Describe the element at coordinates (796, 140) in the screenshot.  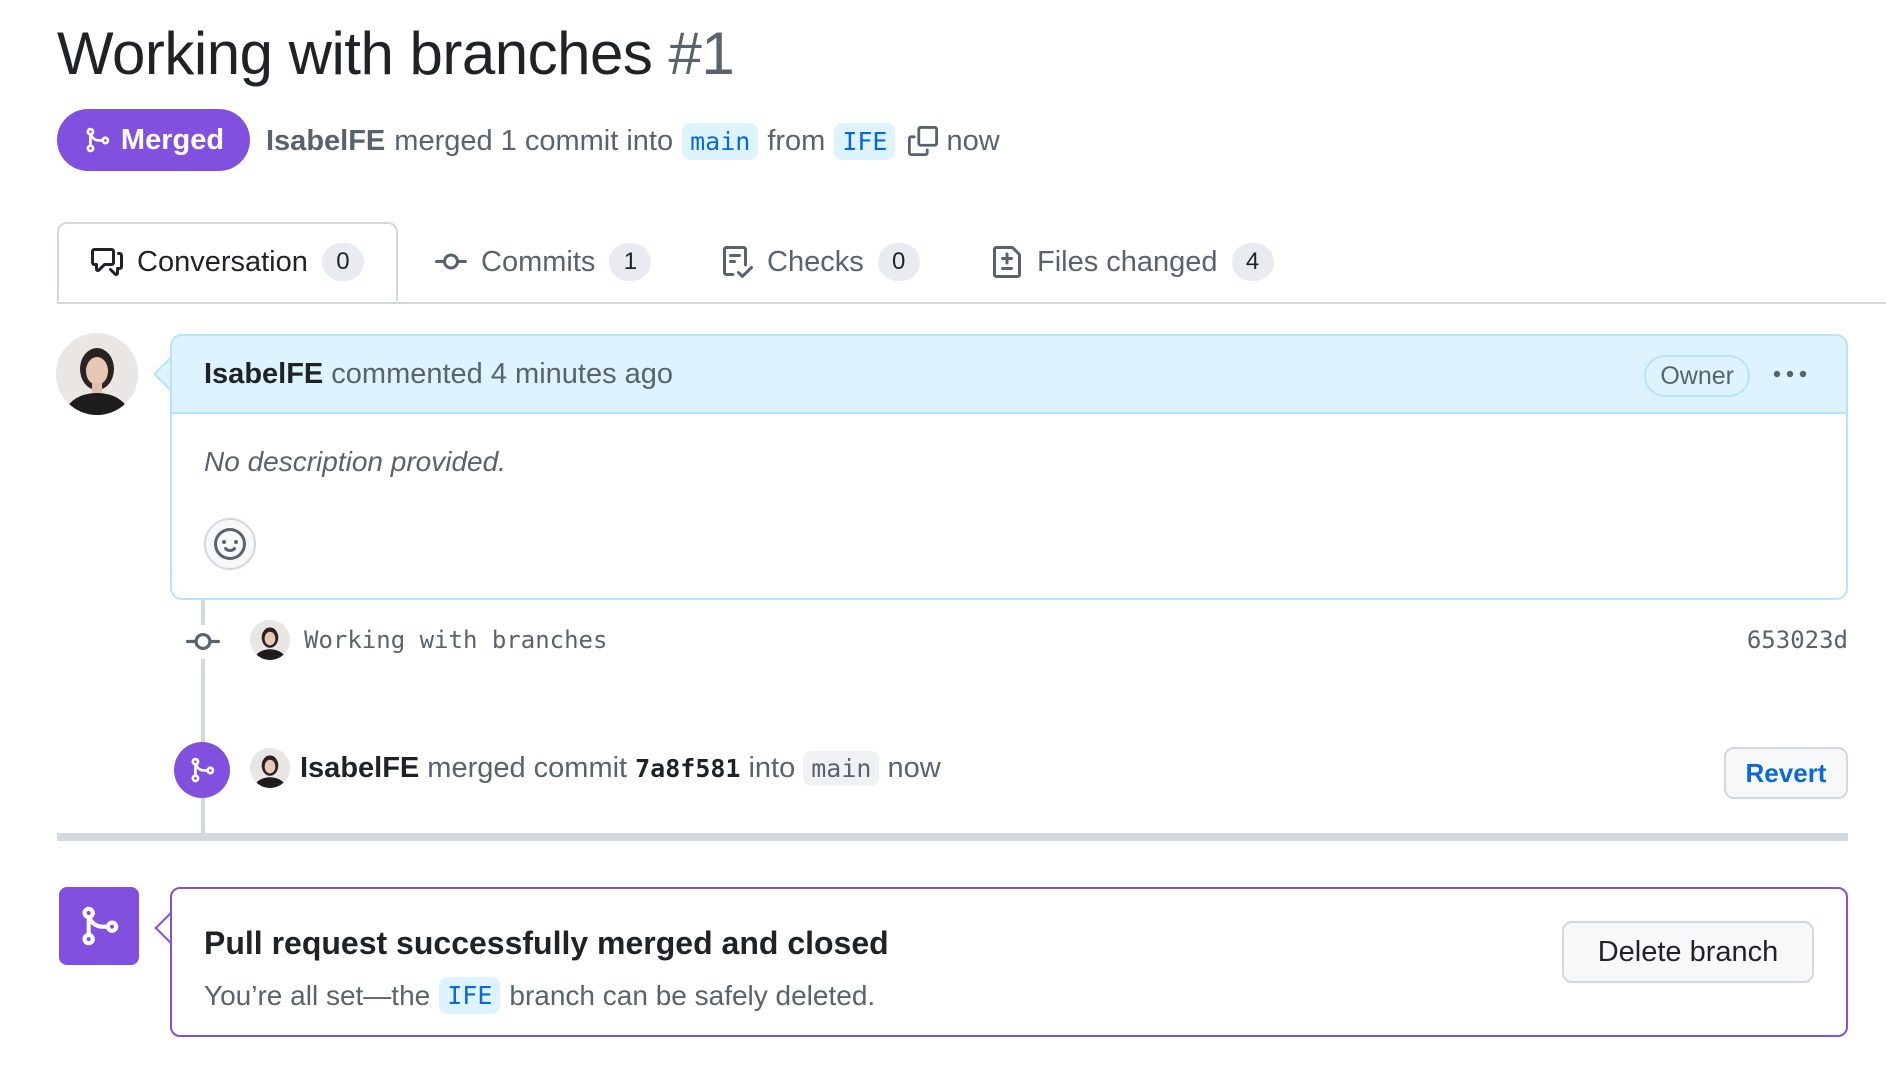
I see `from-word: from` at that location.